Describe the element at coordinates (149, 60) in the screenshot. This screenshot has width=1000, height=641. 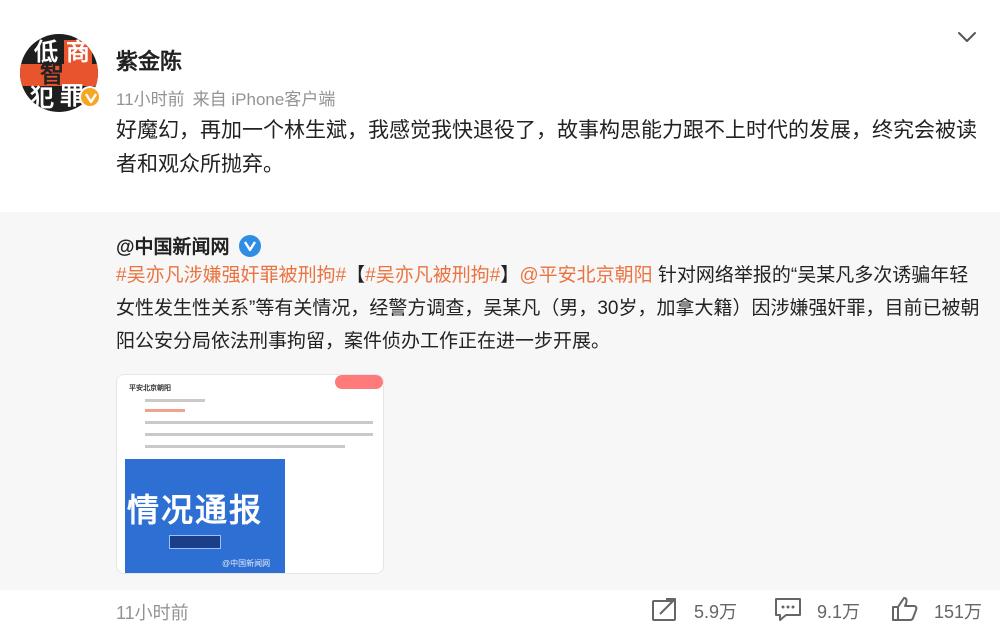
I see `author-name: 紫金陈` at that location.